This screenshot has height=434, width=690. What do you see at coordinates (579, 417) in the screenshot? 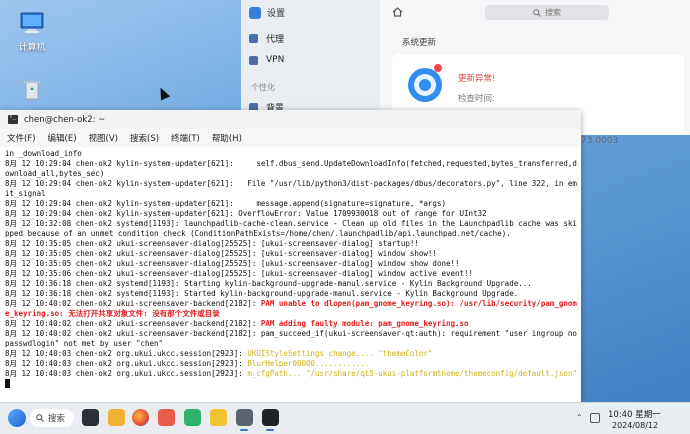
I see `tray-expand-icon: ⌃` at bounding box center [579, 417].